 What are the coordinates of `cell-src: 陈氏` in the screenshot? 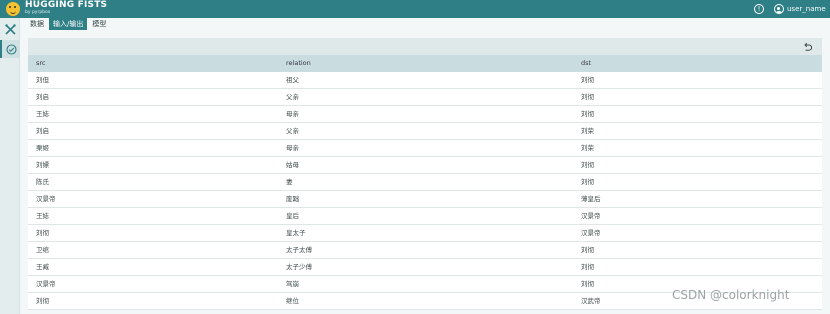 It's located at (42, 182).